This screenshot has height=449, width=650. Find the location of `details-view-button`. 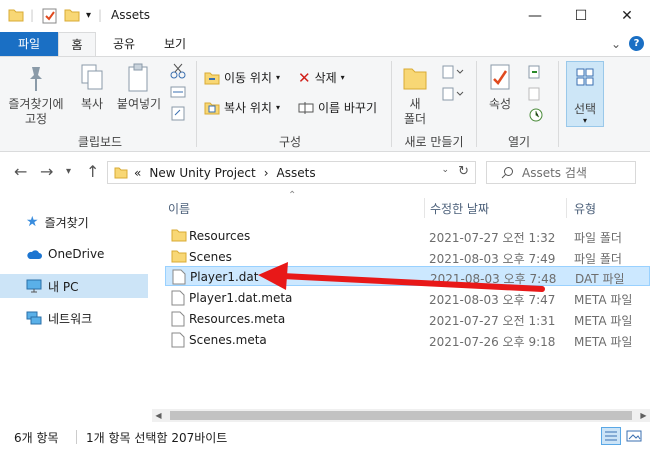

details-view-button is located at coordinates (611, 436).